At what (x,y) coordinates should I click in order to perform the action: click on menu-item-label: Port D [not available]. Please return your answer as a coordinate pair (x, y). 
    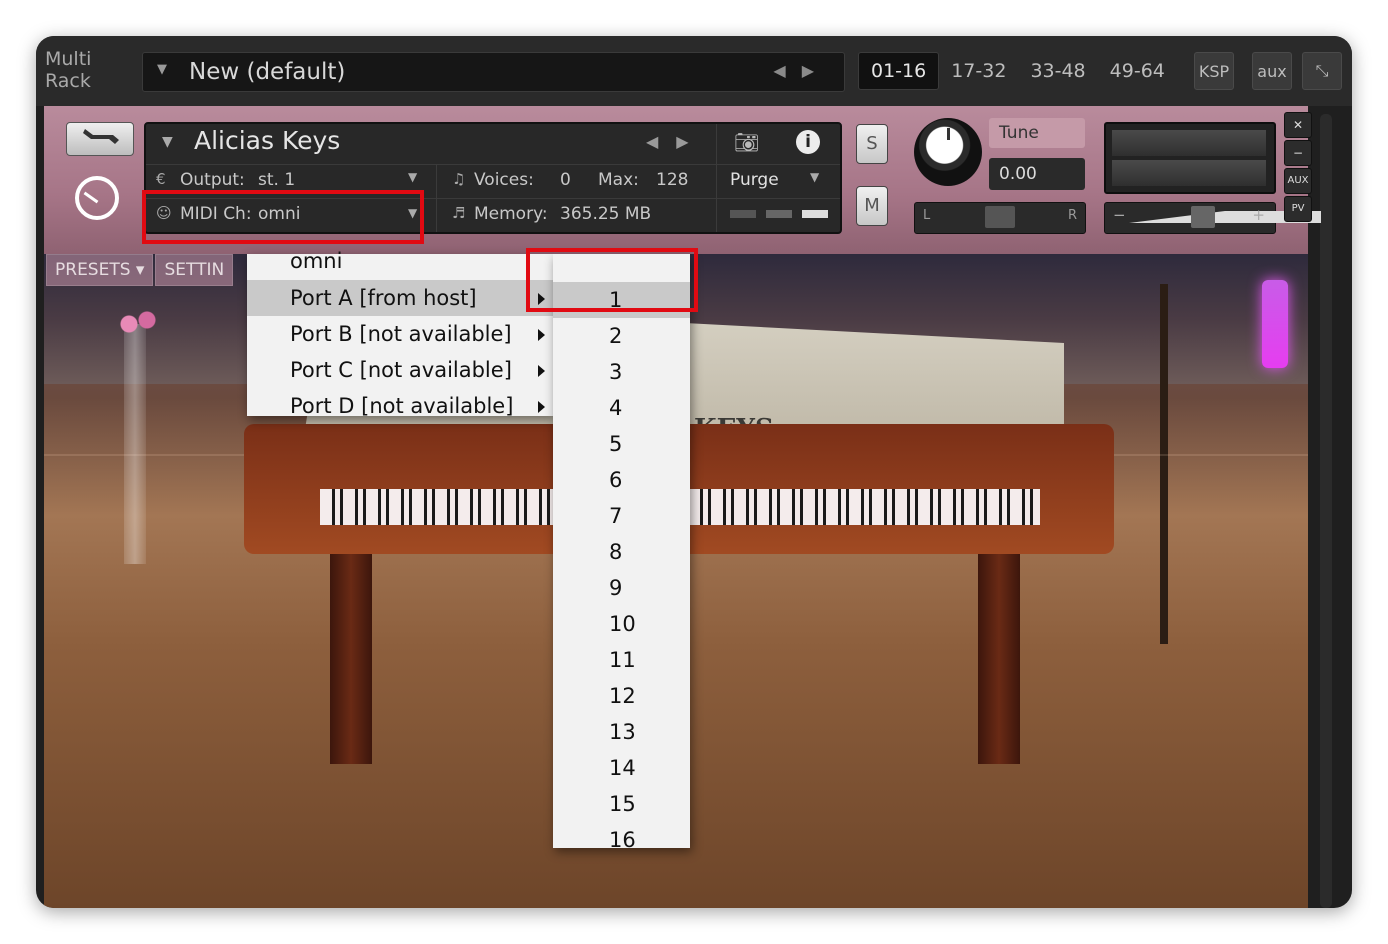
    Looking at the image, I should click on (402, 406).